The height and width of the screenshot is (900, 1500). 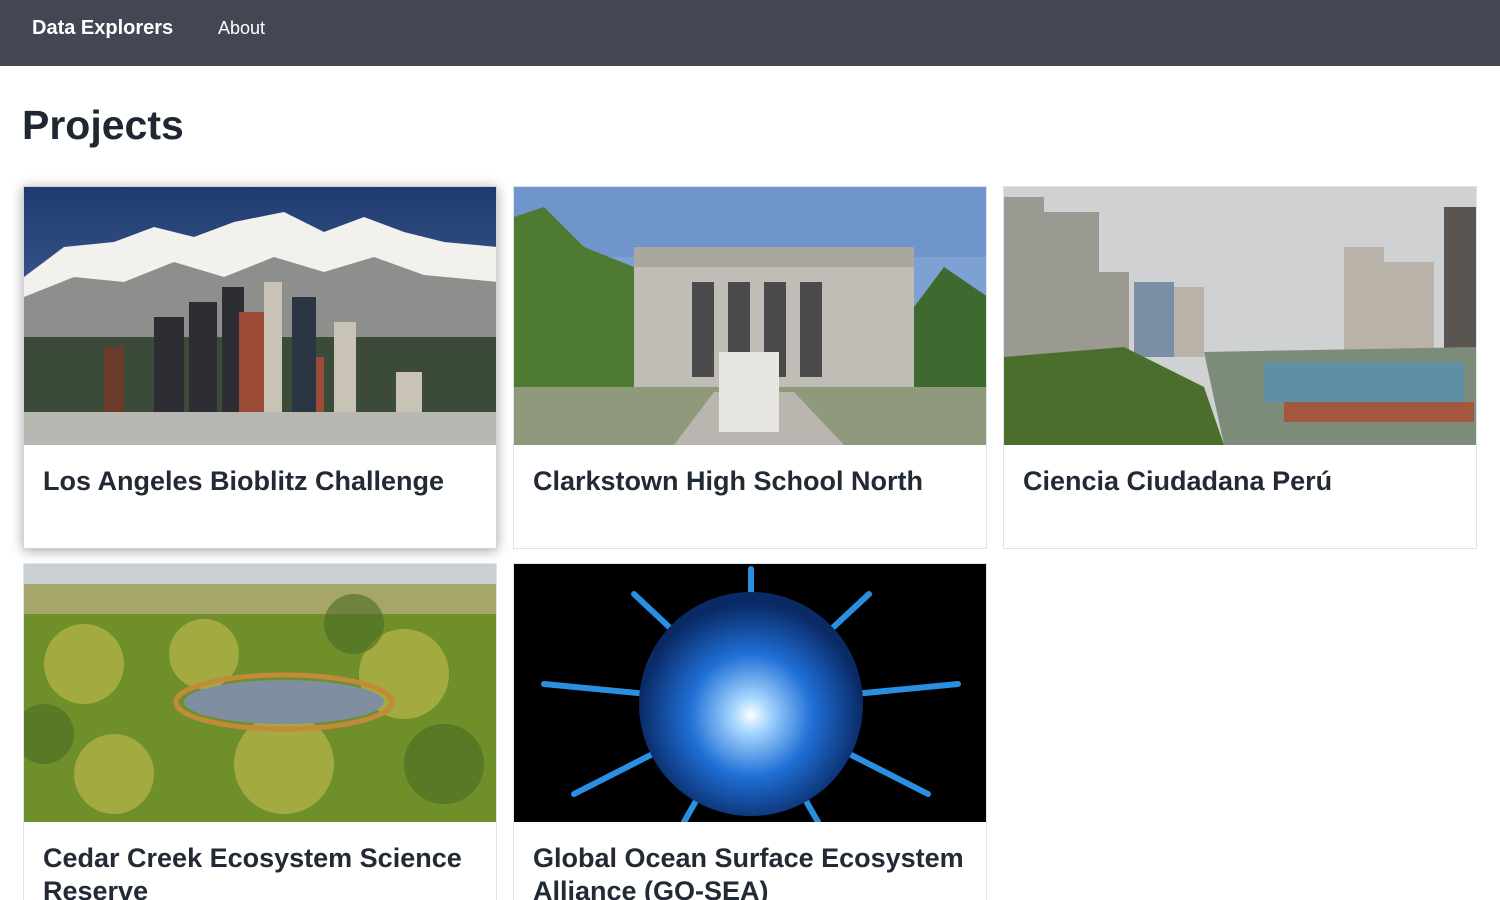 What do you see at coordinates (750, 316) in the screenshot?
I see `school-building-facade-image` at bounding box center [750, 316].